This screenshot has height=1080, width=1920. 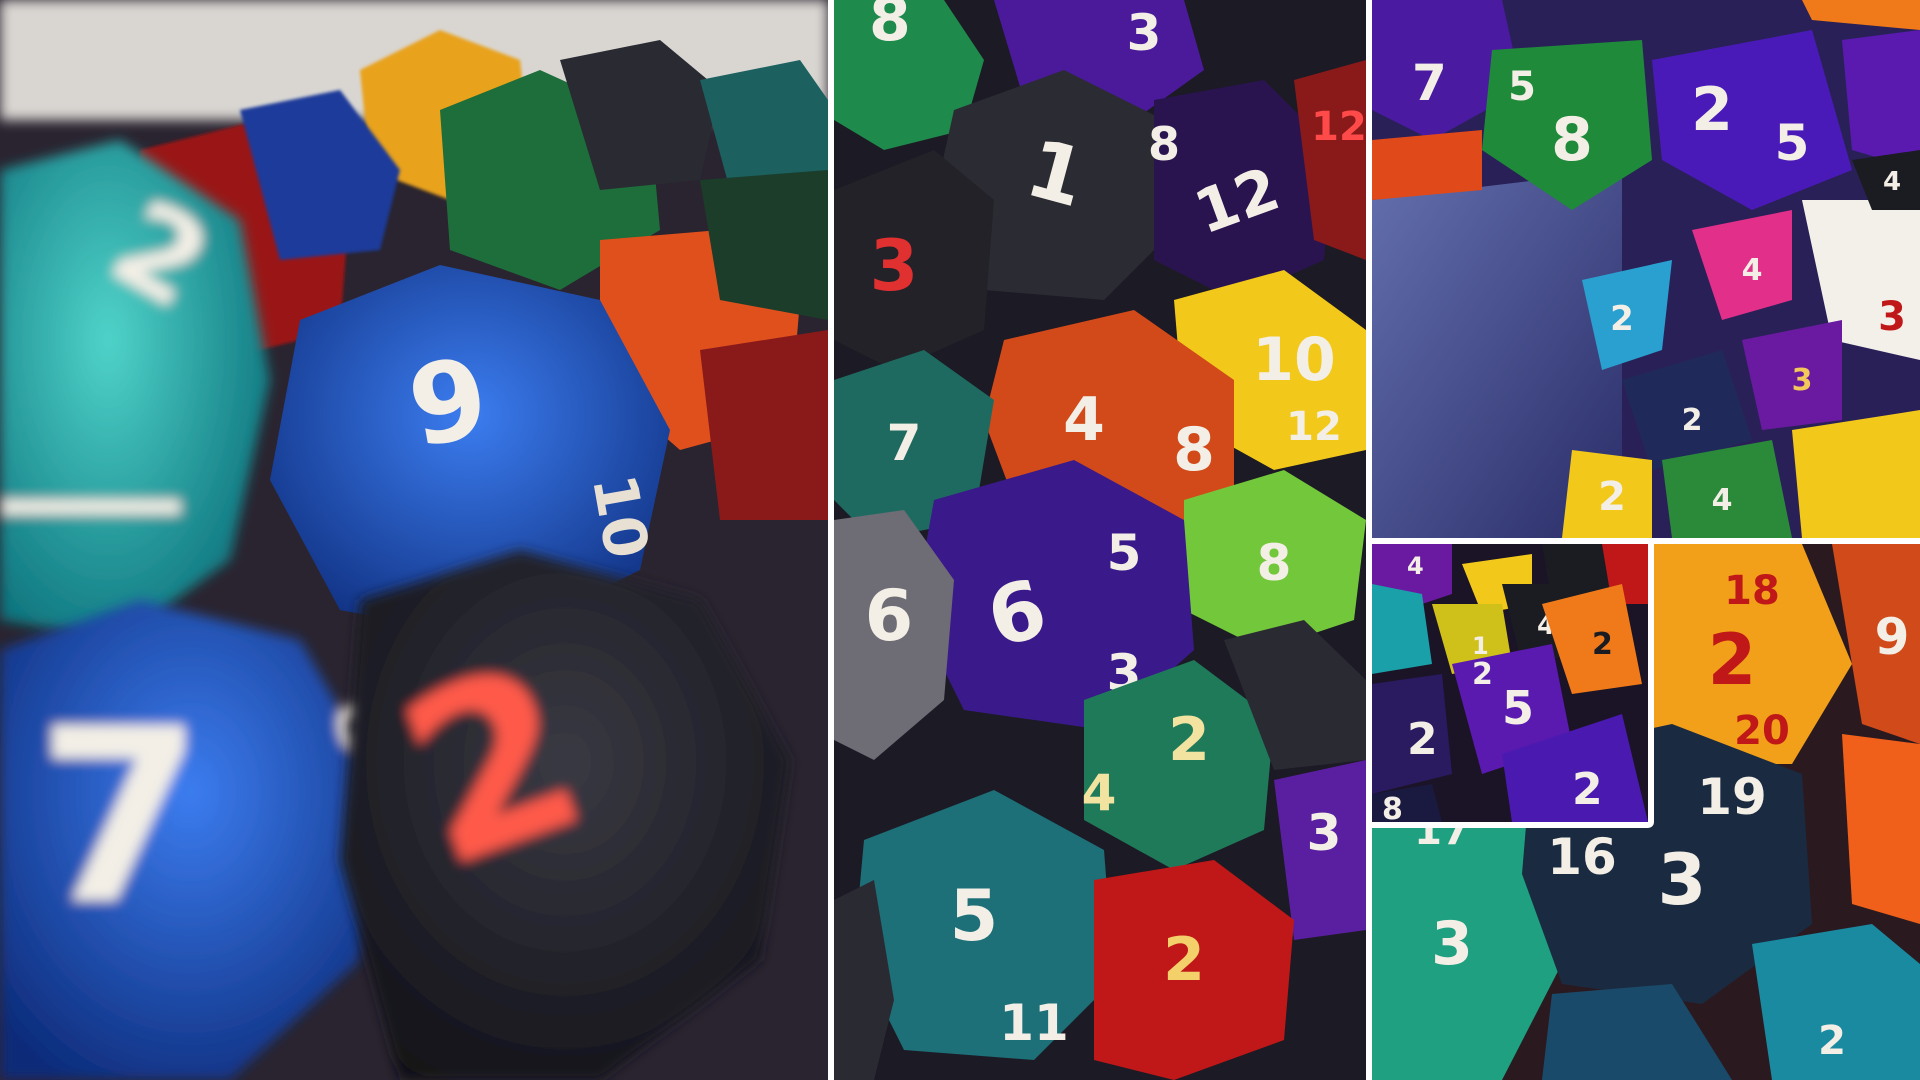 I want to click on svg-text: 16, so click(x=1582, y=857).